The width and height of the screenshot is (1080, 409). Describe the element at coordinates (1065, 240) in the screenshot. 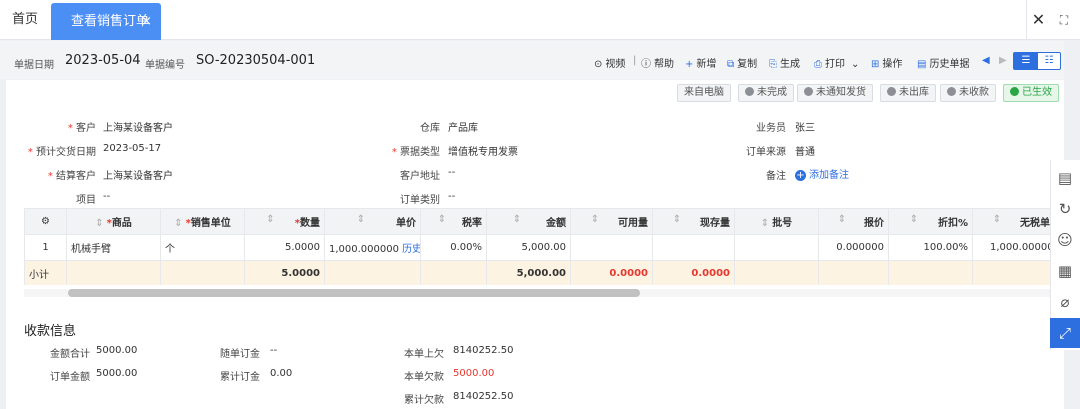

I see `smile-icon: ☺` at that location.